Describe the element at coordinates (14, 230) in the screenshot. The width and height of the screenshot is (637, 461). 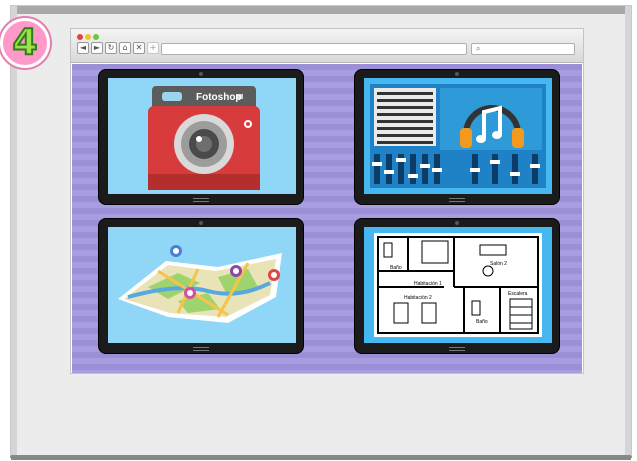
I see `board-left-edge` at that location.